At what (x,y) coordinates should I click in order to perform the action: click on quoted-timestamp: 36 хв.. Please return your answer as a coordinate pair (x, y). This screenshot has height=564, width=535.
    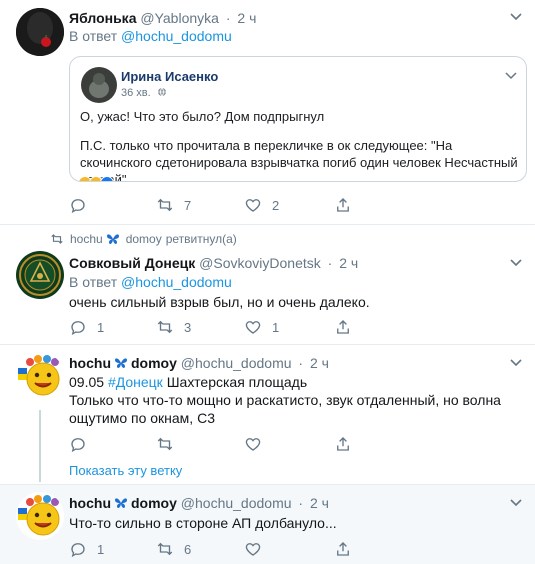
    Looking at the image, I should click on (144, 93).